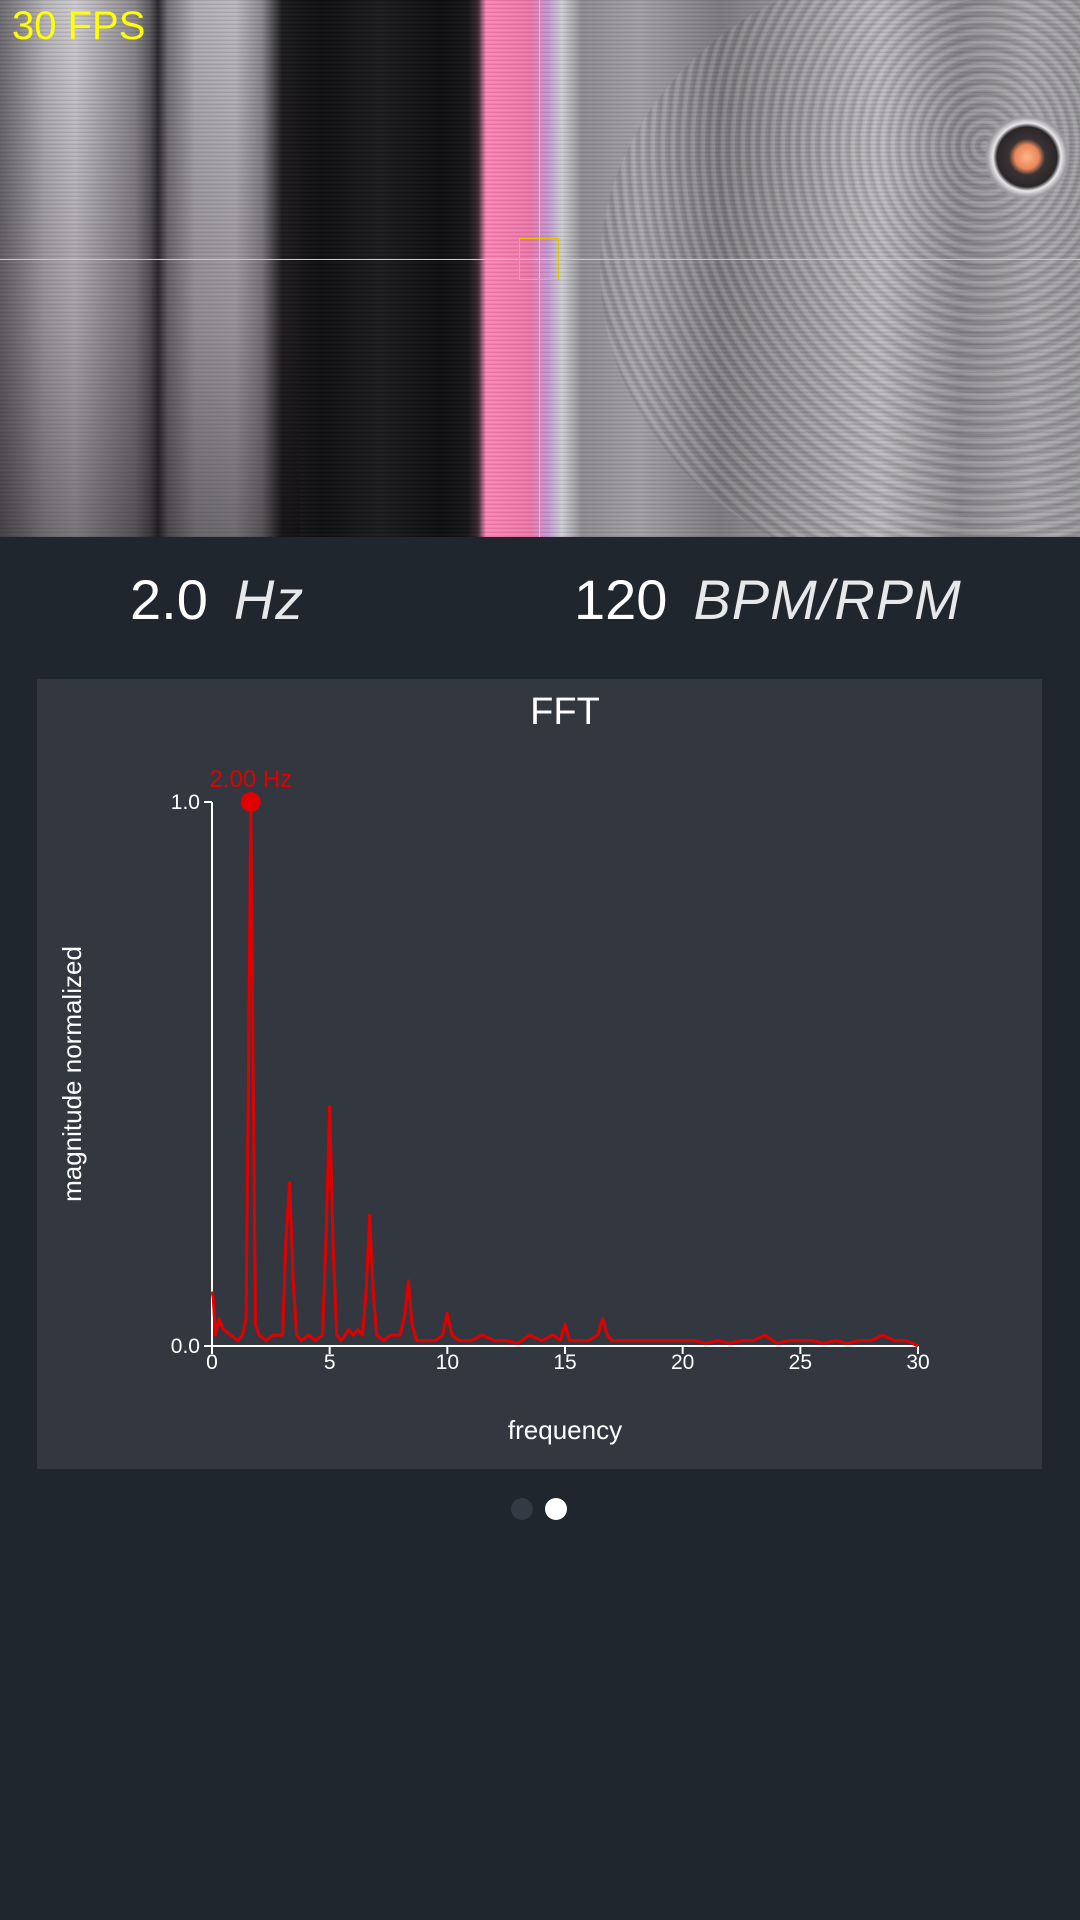 This screenshot has width=1080, height=1920. I want to click on y-axis-label: magnitude normalized, so click(72, 1074).